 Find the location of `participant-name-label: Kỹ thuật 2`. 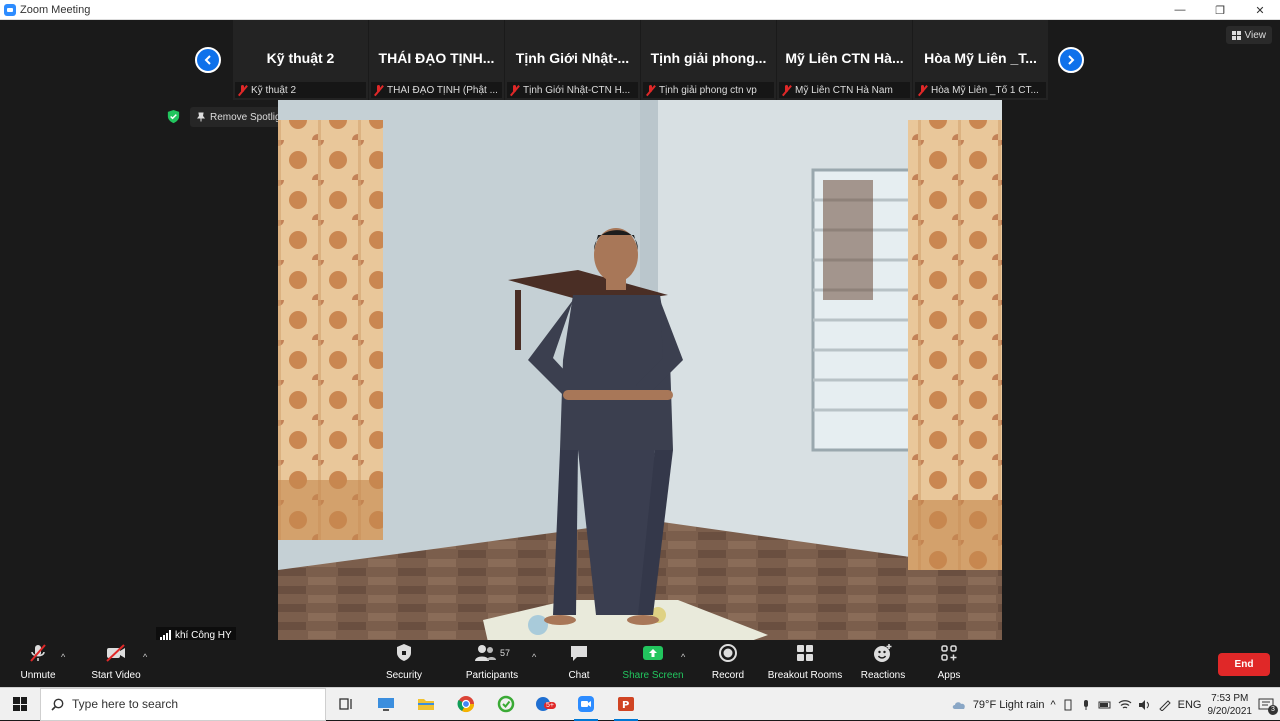

participant-name-label: Kỹ thuật 2 is located at coordinates (300, 90).